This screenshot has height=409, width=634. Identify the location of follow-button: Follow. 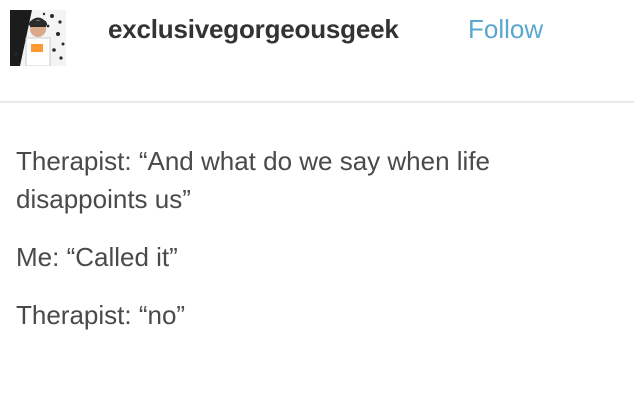
(505, 29).